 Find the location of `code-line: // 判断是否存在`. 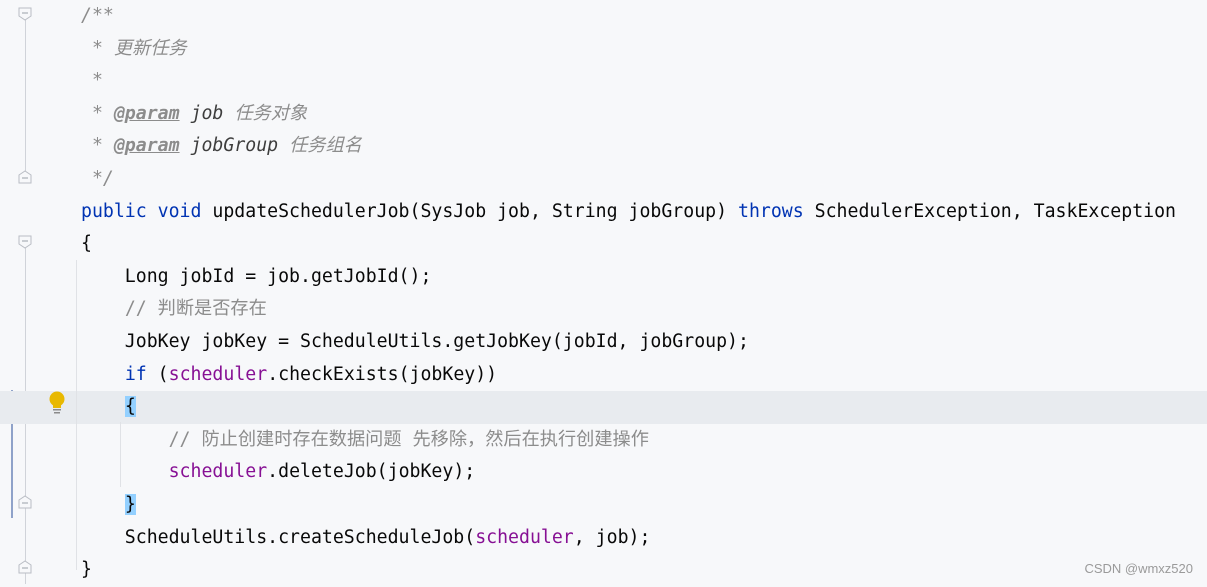

code-line: // 判断是否存在 is located at coordinates (603, 309).